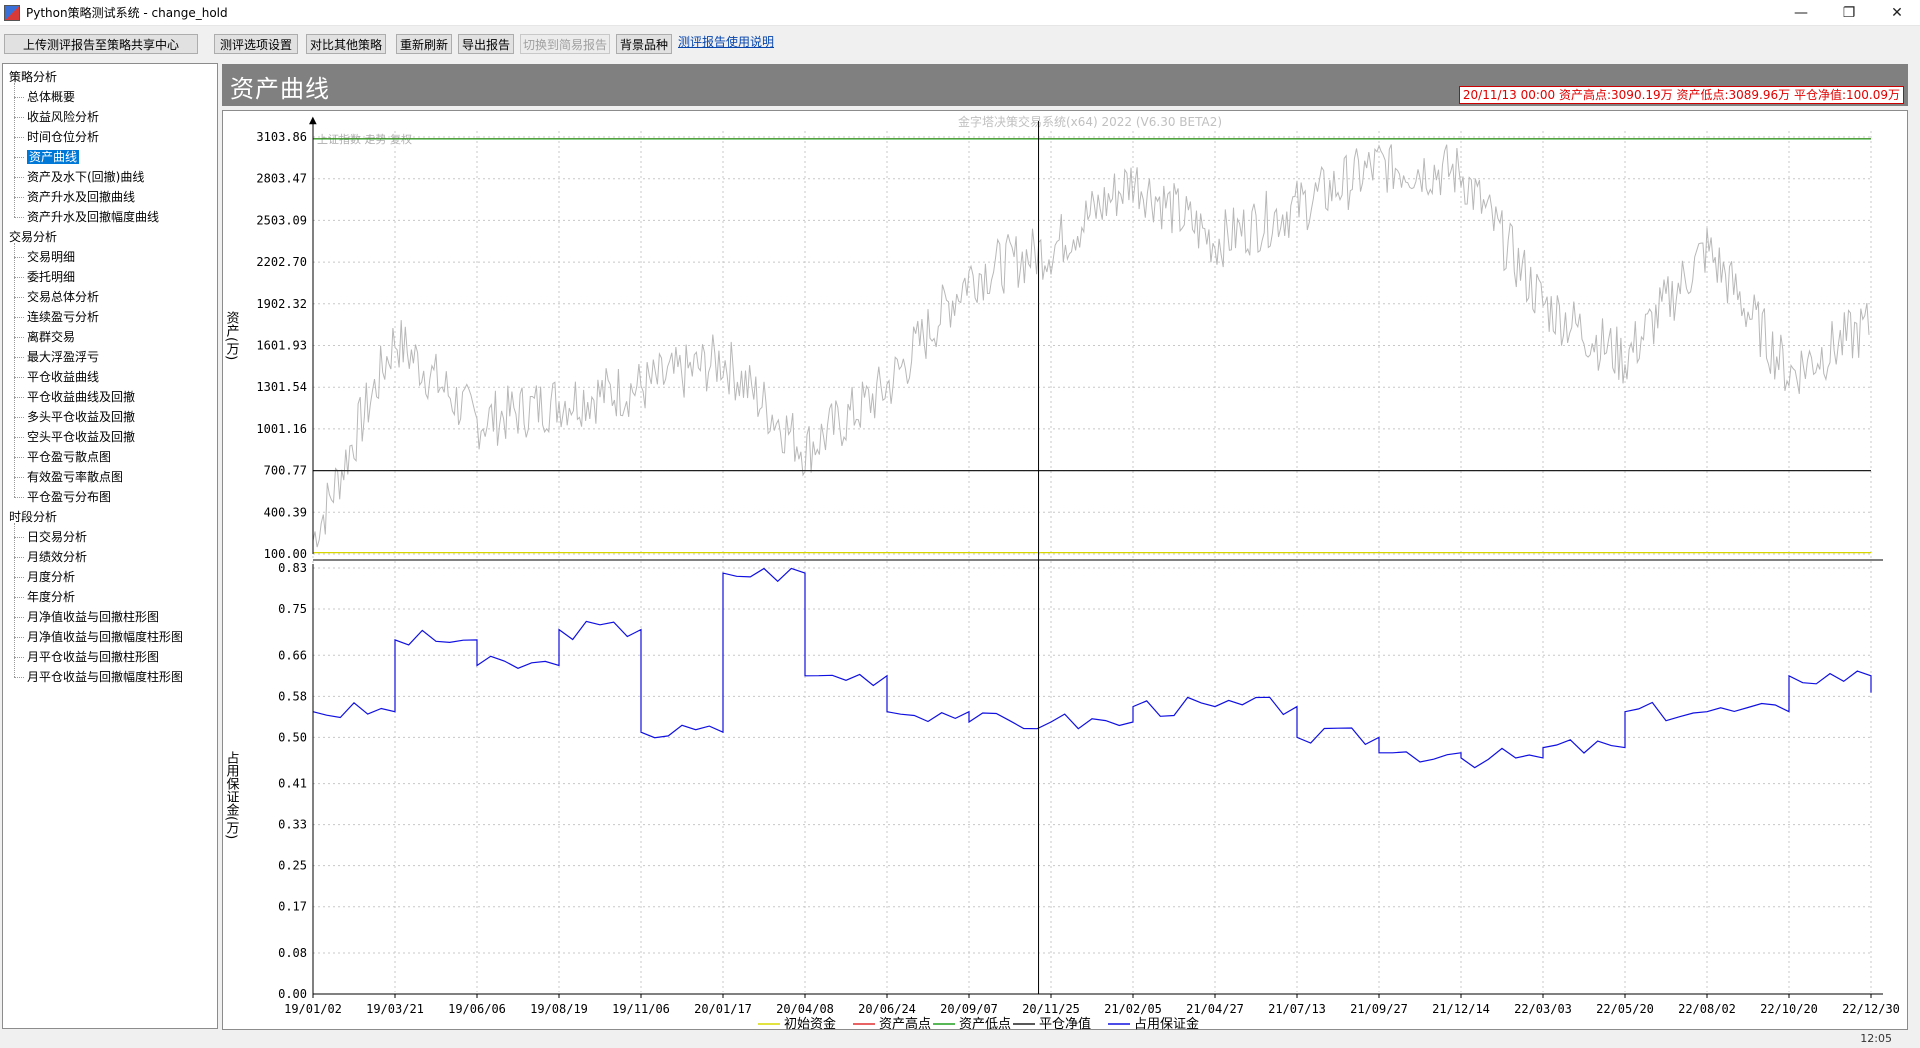 The width and height of the screenshot is (1920, 1048). Describe the element at coordinates (395, 1009) in the screenshot. I see `x-tick-label: 19/03/21` at that location.